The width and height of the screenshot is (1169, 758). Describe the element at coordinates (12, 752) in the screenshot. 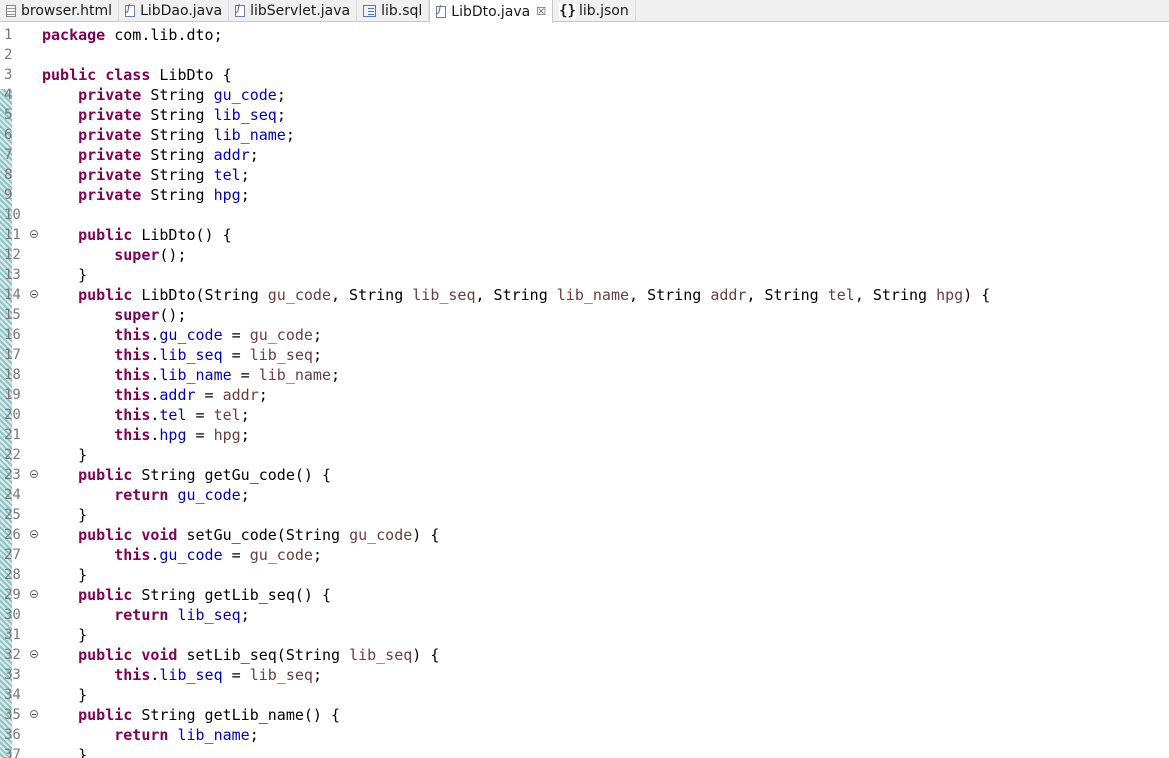

I see `line-number: 37` at that location.